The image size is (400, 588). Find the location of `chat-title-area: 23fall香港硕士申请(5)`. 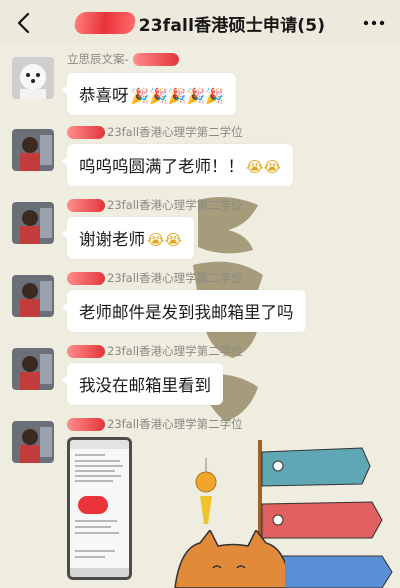

chat-title-area: 23fall香港硕士申请(5) is located at coordinates (199, 23).